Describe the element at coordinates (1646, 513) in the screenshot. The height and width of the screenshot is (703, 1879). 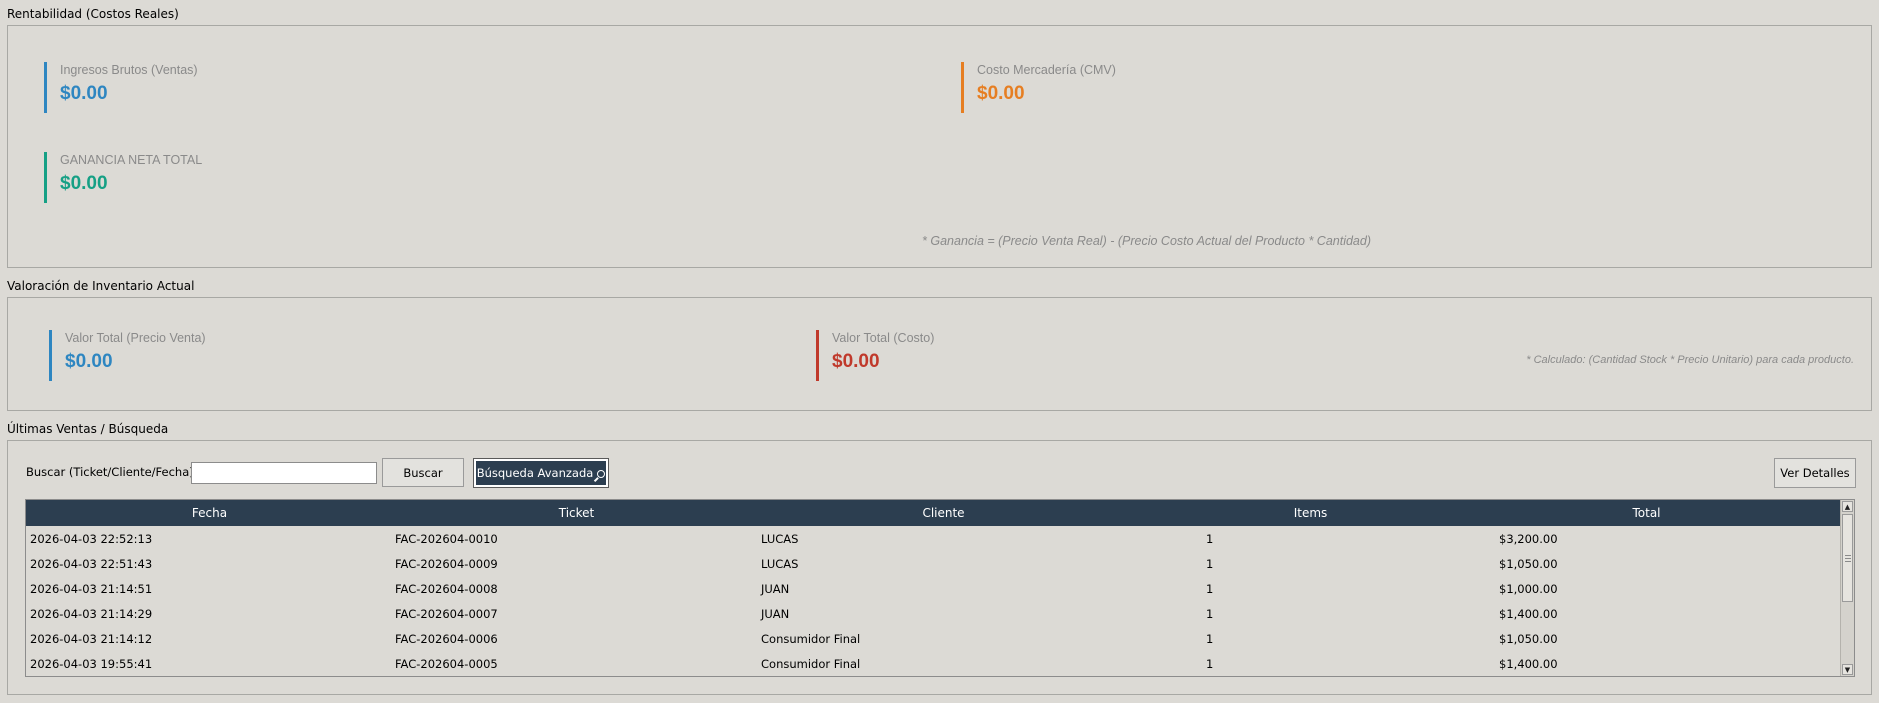
I see `column-header-total: Total` at that location.